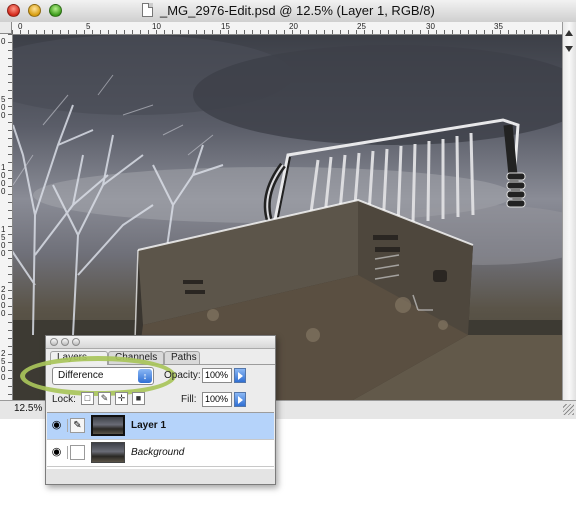 This screenshot has height=514, width=576. What do you see at coordinates (240, 399) in the screenshot?
I see `fill-slider-arrow-icon` at bounding box center [240, 399].